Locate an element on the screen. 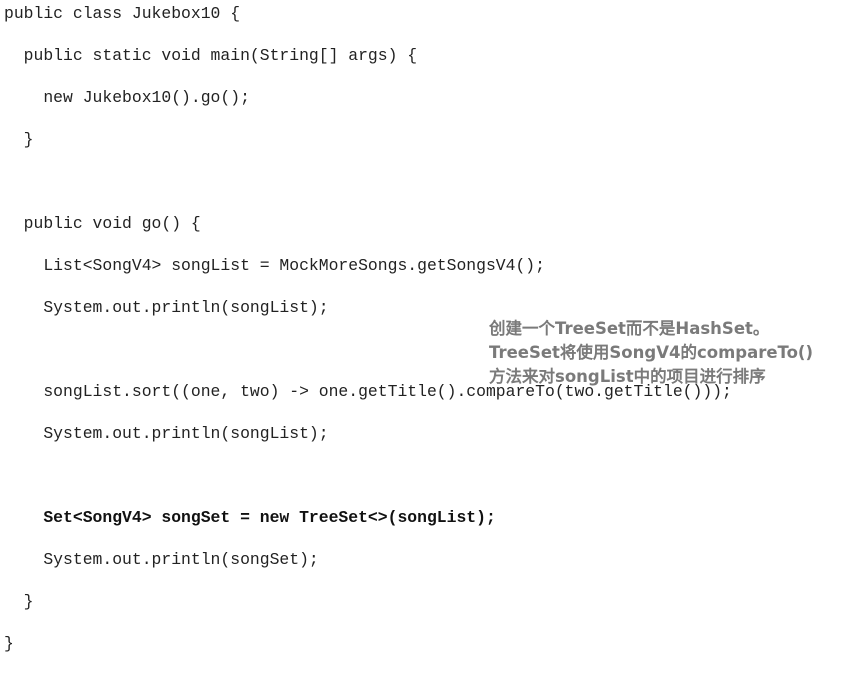 The width and height of the screenshot is (856, 674). annotation-line: 方法来对songList中的项目进行排序 is located at coordinates (627, 376).